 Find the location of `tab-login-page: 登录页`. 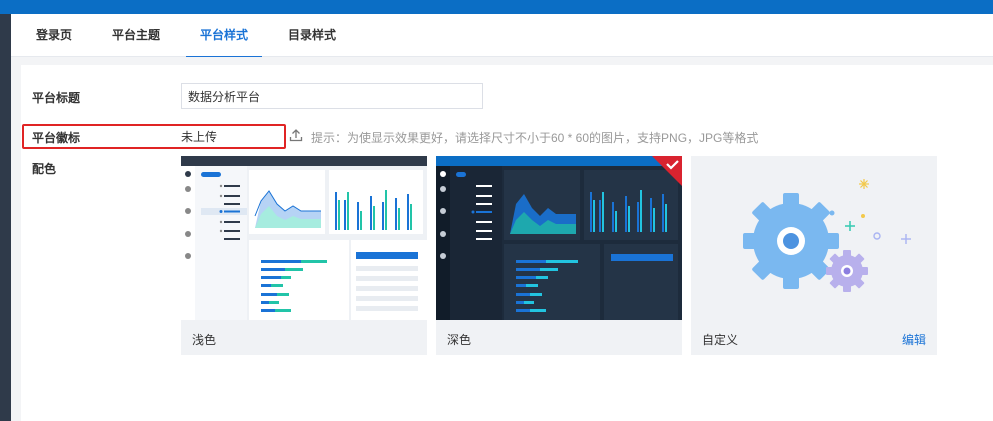

tab-login-page: 登录页 is located at coordinates (54, 35).